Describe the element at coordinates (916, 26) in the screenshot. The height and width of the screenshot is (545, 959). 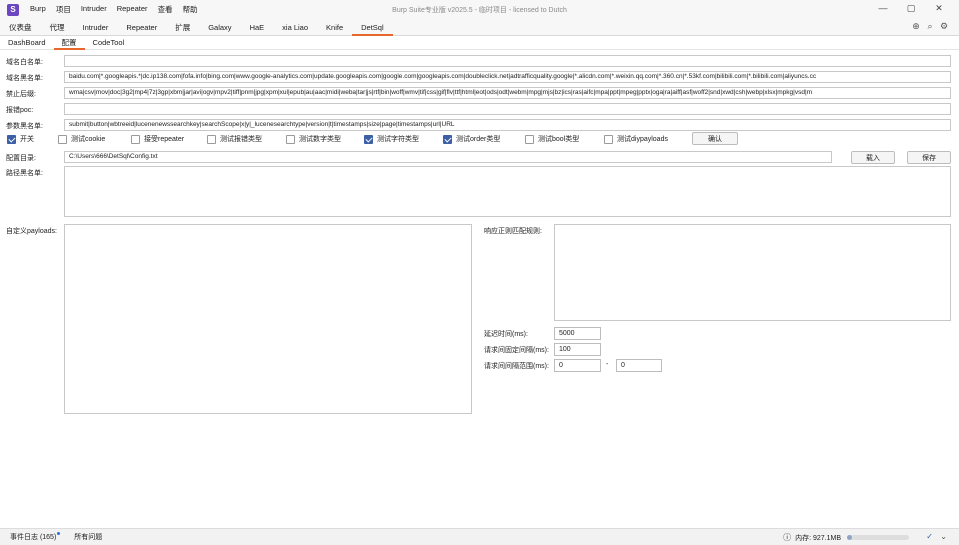
I see `globe-icon: ⊕` at that location.